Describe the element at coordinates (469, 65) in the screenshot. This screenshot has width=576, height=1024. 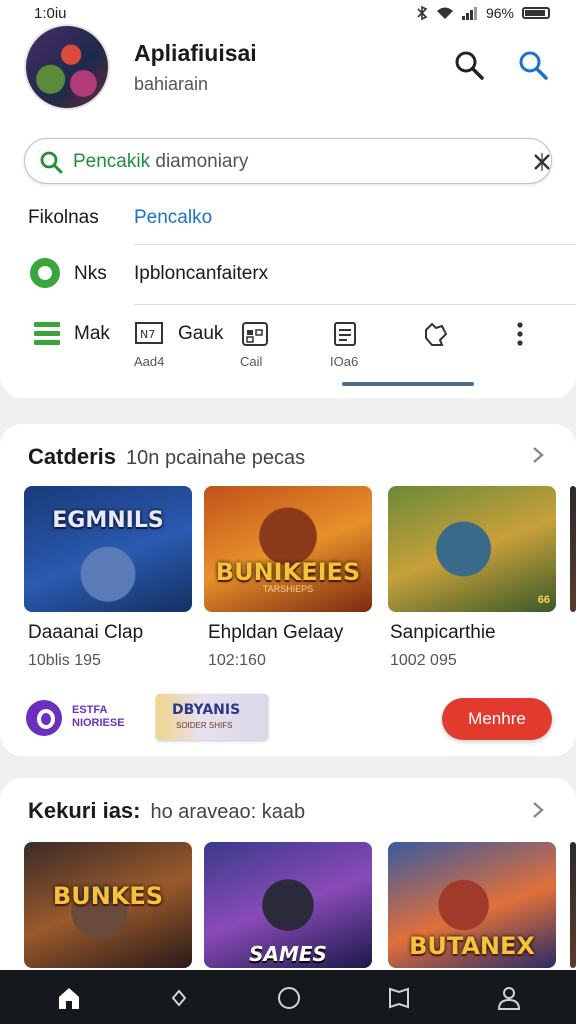
I see `search-icon` at that location.